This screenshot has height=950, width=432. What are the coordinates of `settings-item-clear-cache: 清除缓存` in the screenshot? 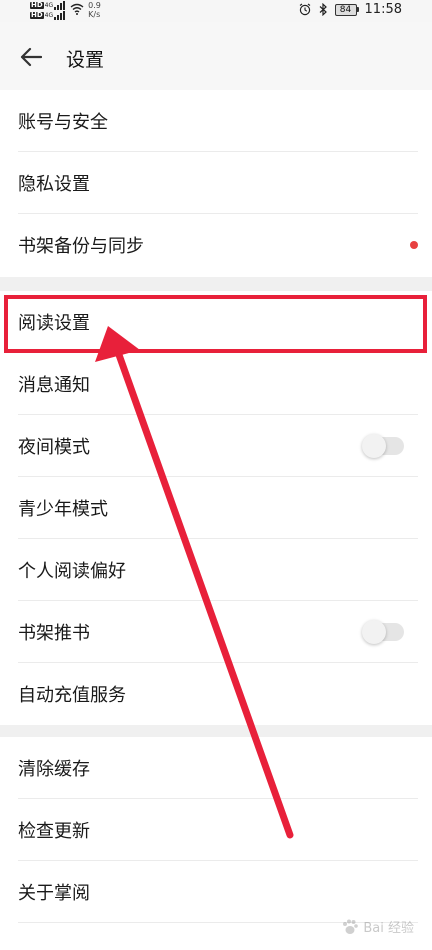 It's located at (216, 768).